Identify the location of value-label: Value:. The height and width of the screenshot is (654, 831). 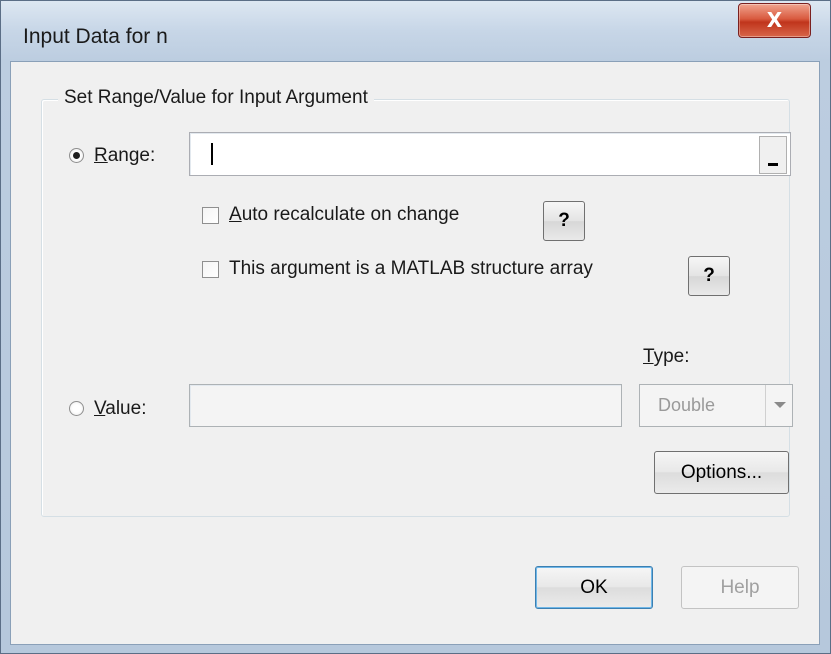
(120, 408).